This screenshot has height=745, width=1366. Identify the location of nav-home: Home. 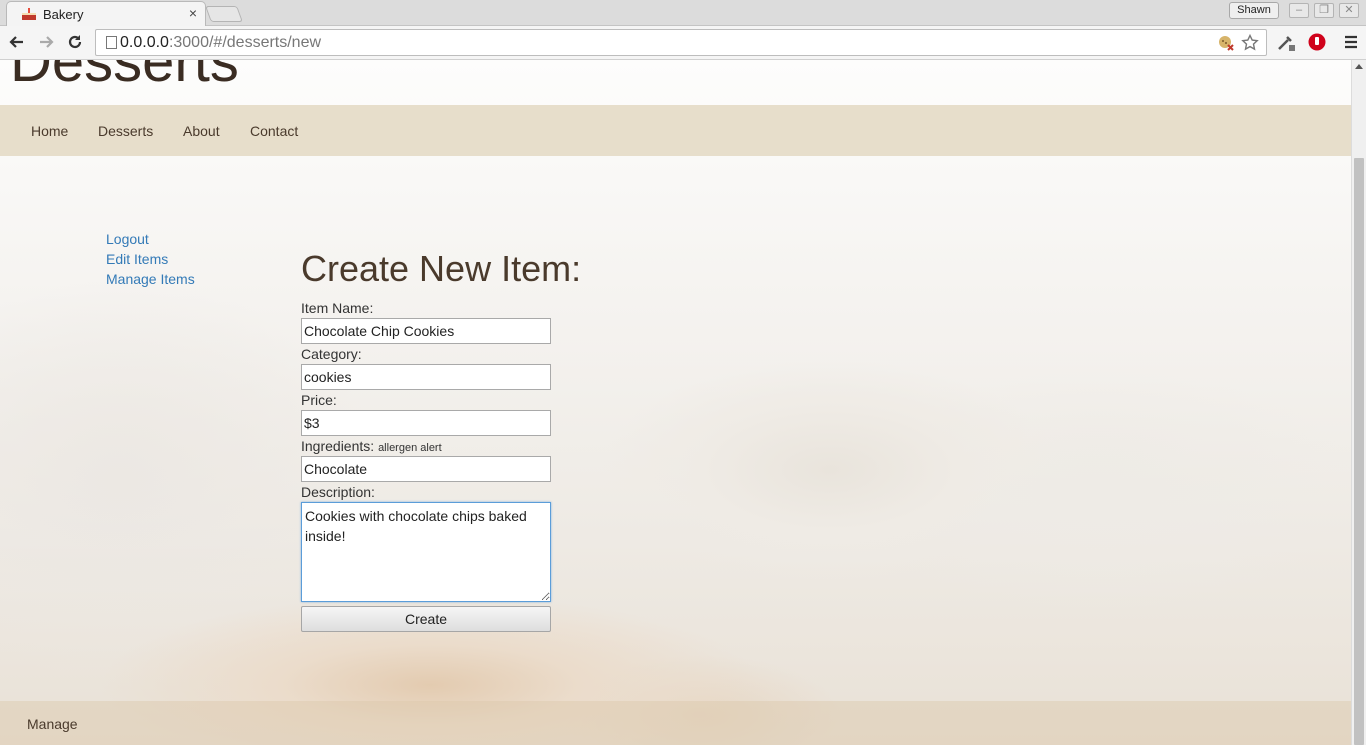
(49, 131).